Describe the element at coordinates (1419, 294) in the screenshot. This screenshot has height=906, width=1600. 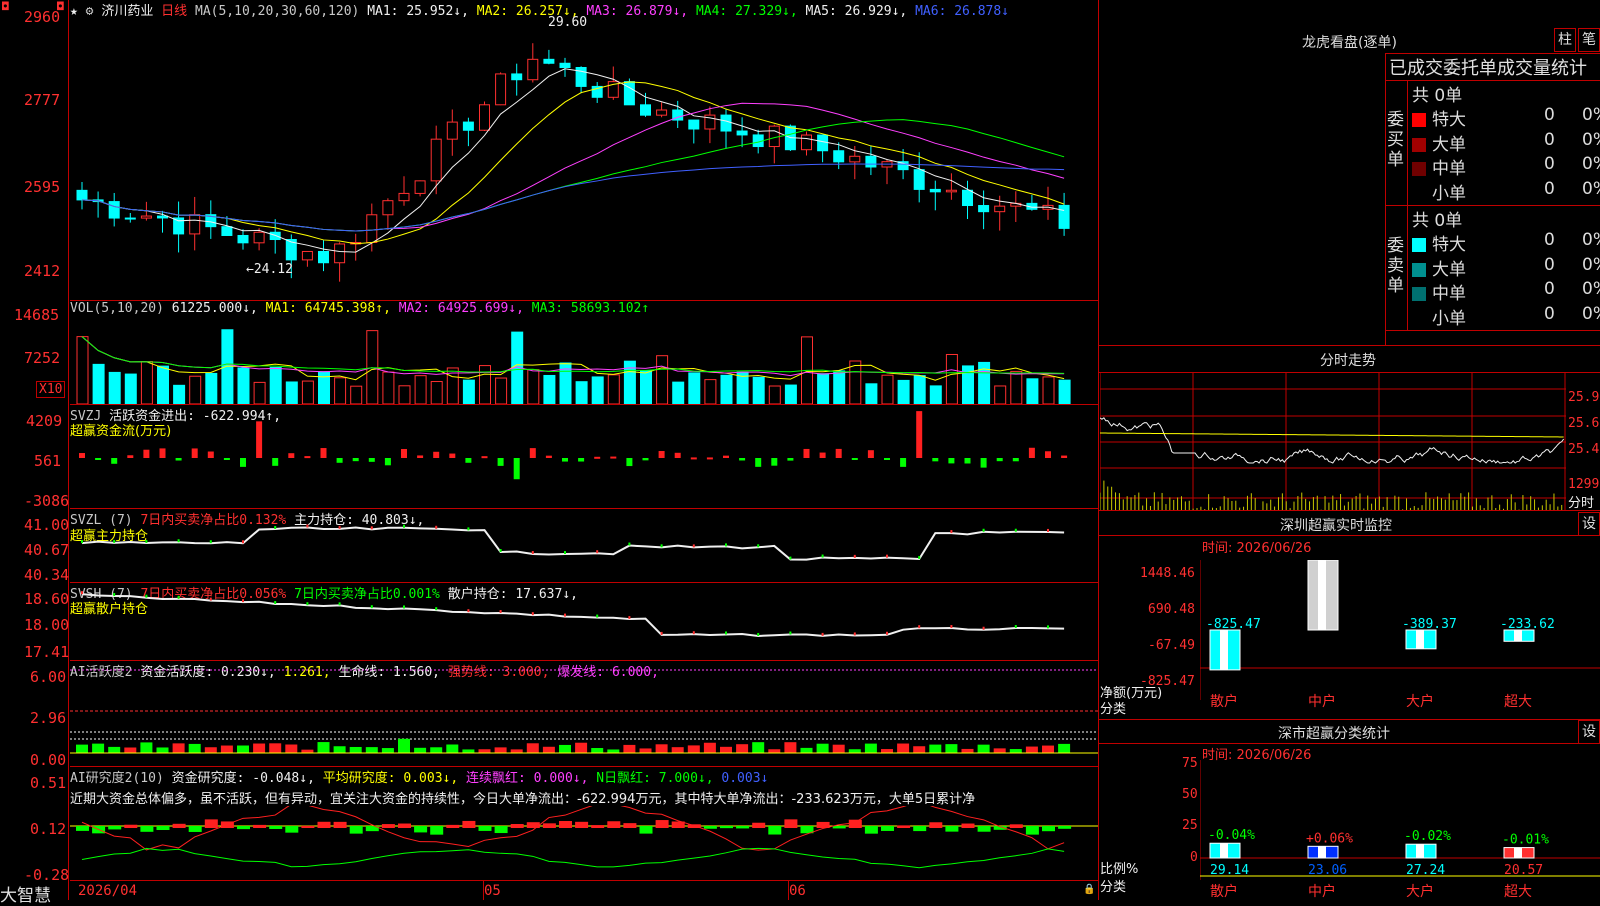
I see `legend-swatch` at that location.